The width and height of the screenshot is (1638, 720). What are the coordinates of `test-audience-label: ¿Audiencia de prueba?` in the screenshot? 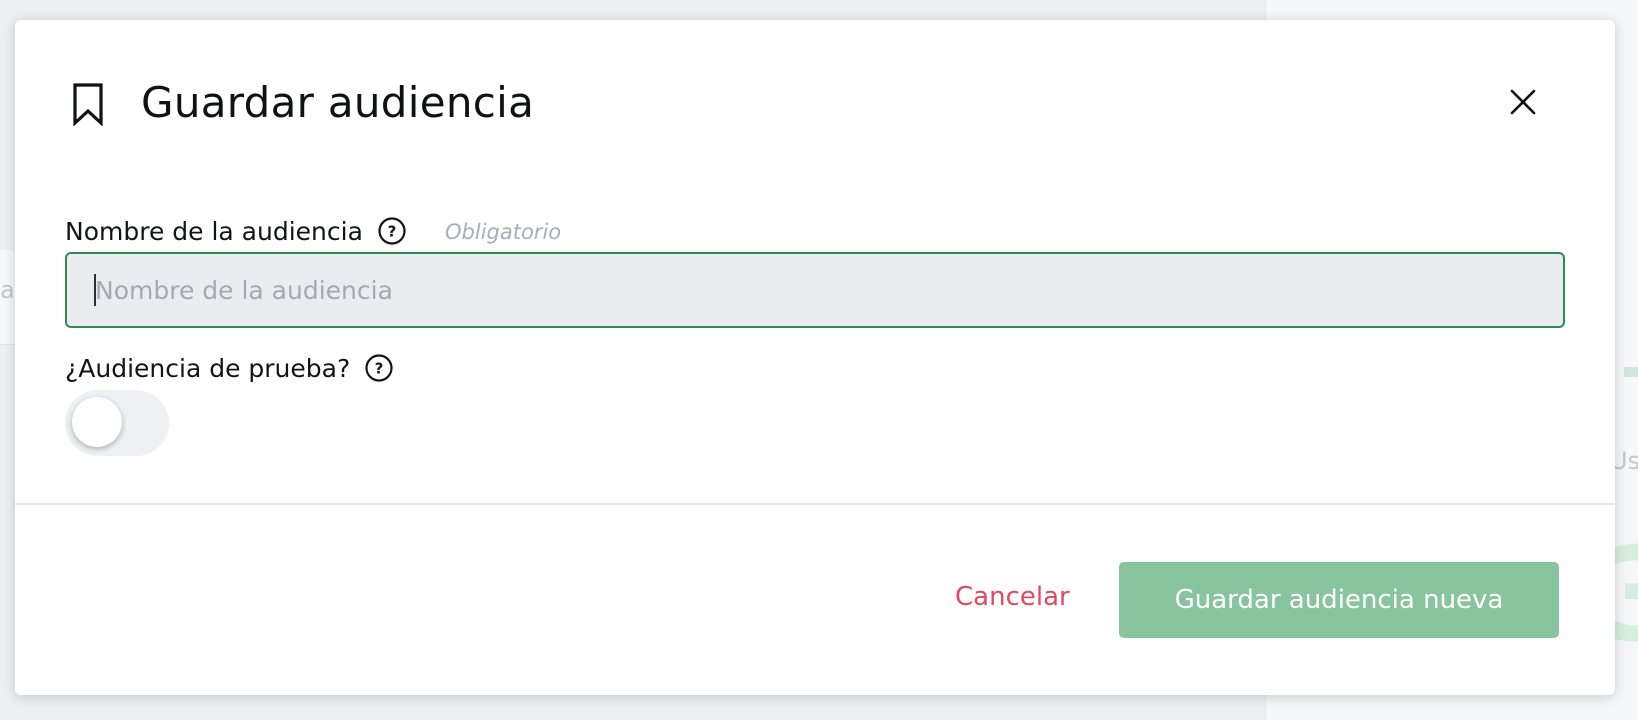 It's located at (208, 368).